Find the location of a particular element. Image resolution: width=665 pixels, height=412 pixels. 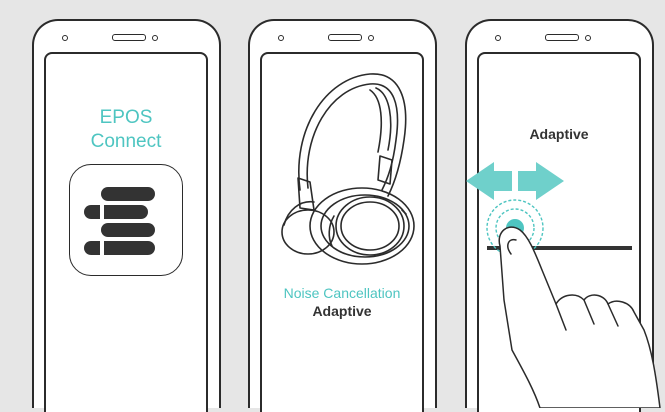

swipe-arrows-icon is located at coordinates (515, 181).